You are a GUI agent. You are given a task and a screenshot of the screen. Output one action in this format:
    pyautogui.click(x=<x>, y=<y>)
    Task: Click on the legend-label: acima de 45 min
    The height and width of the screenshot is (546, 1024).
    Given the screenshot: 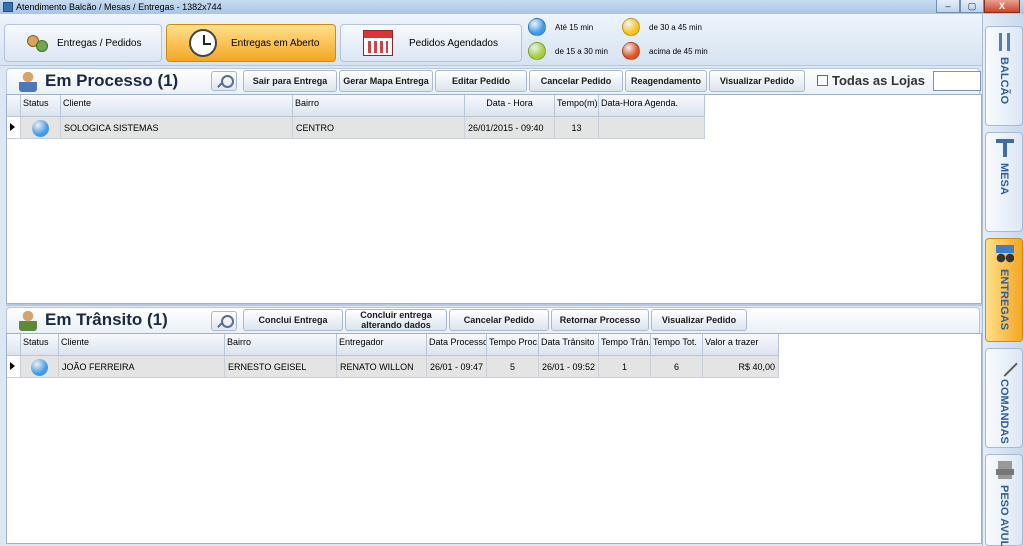 What is the action you would take?
    pyautogui.click(x=678, y=51)
    